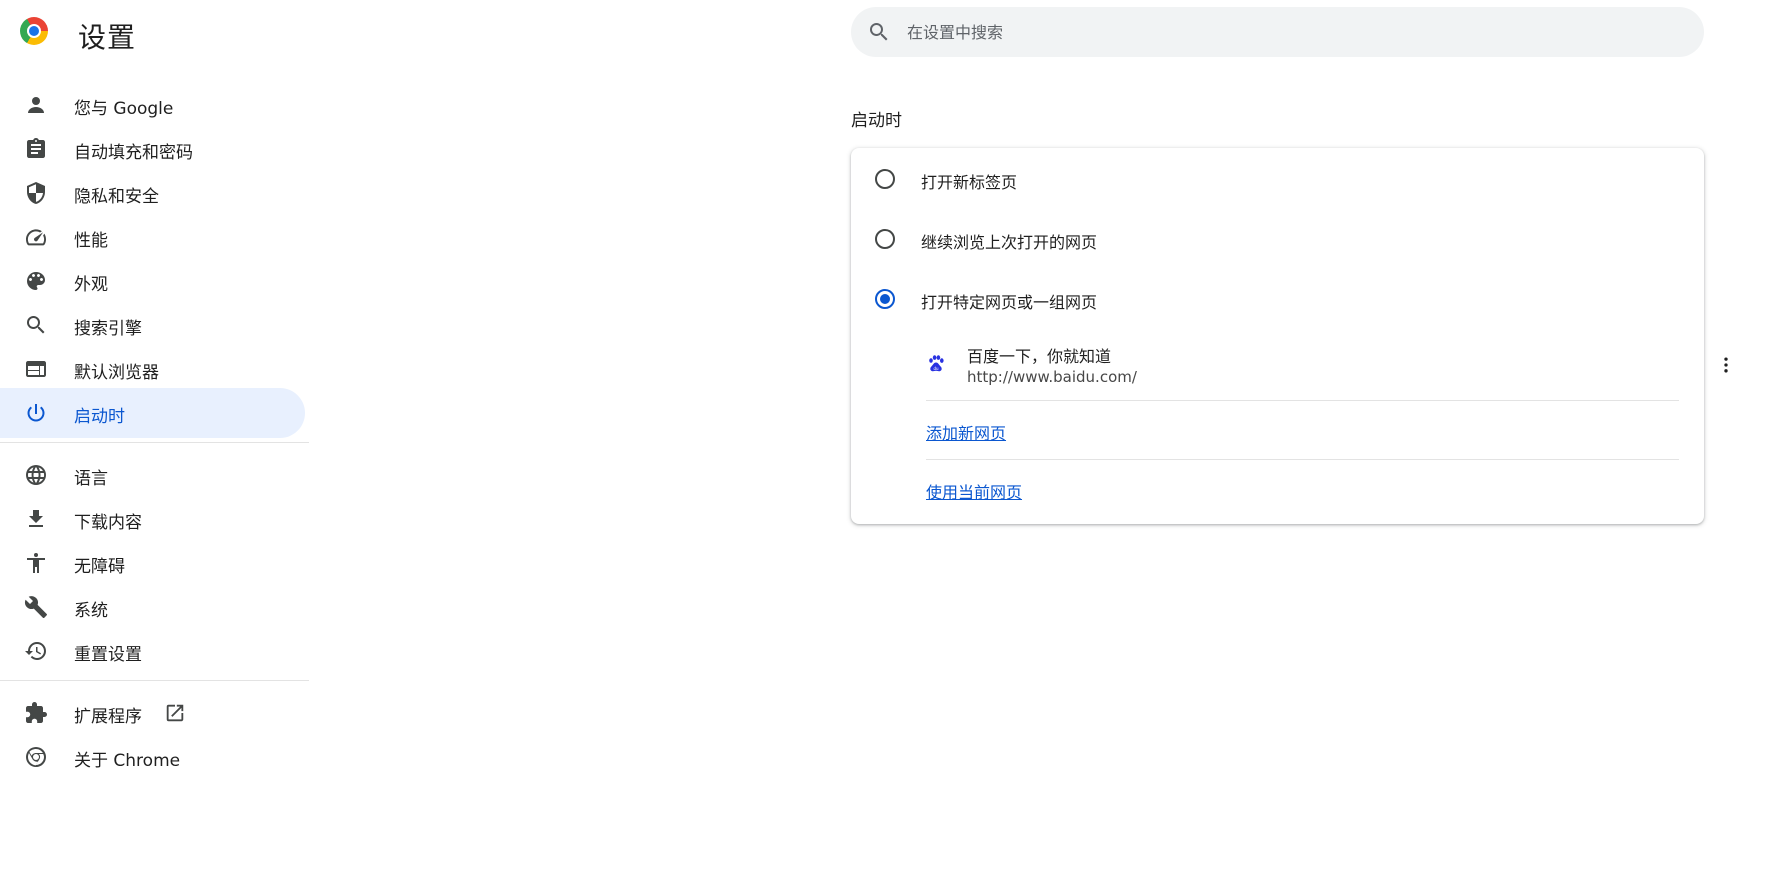 The image size is (1786, 896). I want to click on radio-label: 继续浏览上次打开的网页, so click(1009, 242).